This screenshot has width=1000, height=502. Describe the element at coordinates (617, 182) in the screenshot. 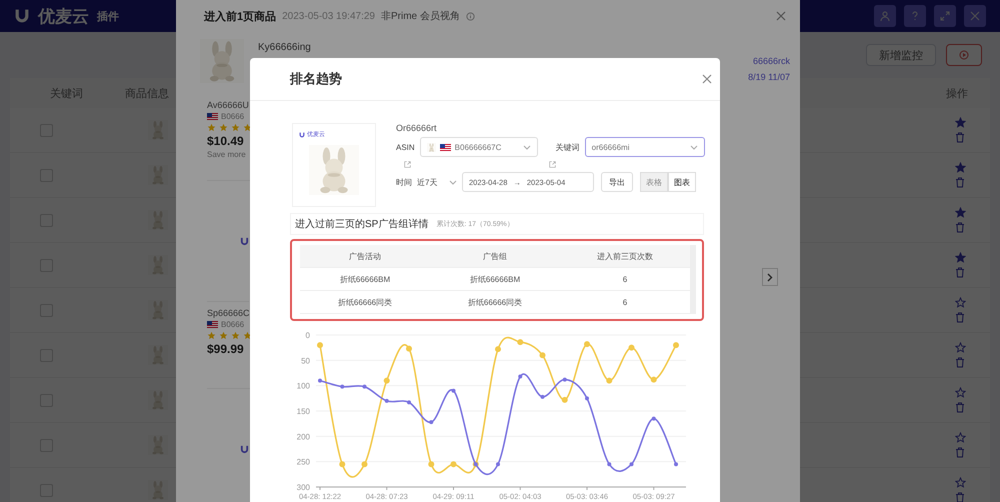

I see `export-button: 导出` at that location.